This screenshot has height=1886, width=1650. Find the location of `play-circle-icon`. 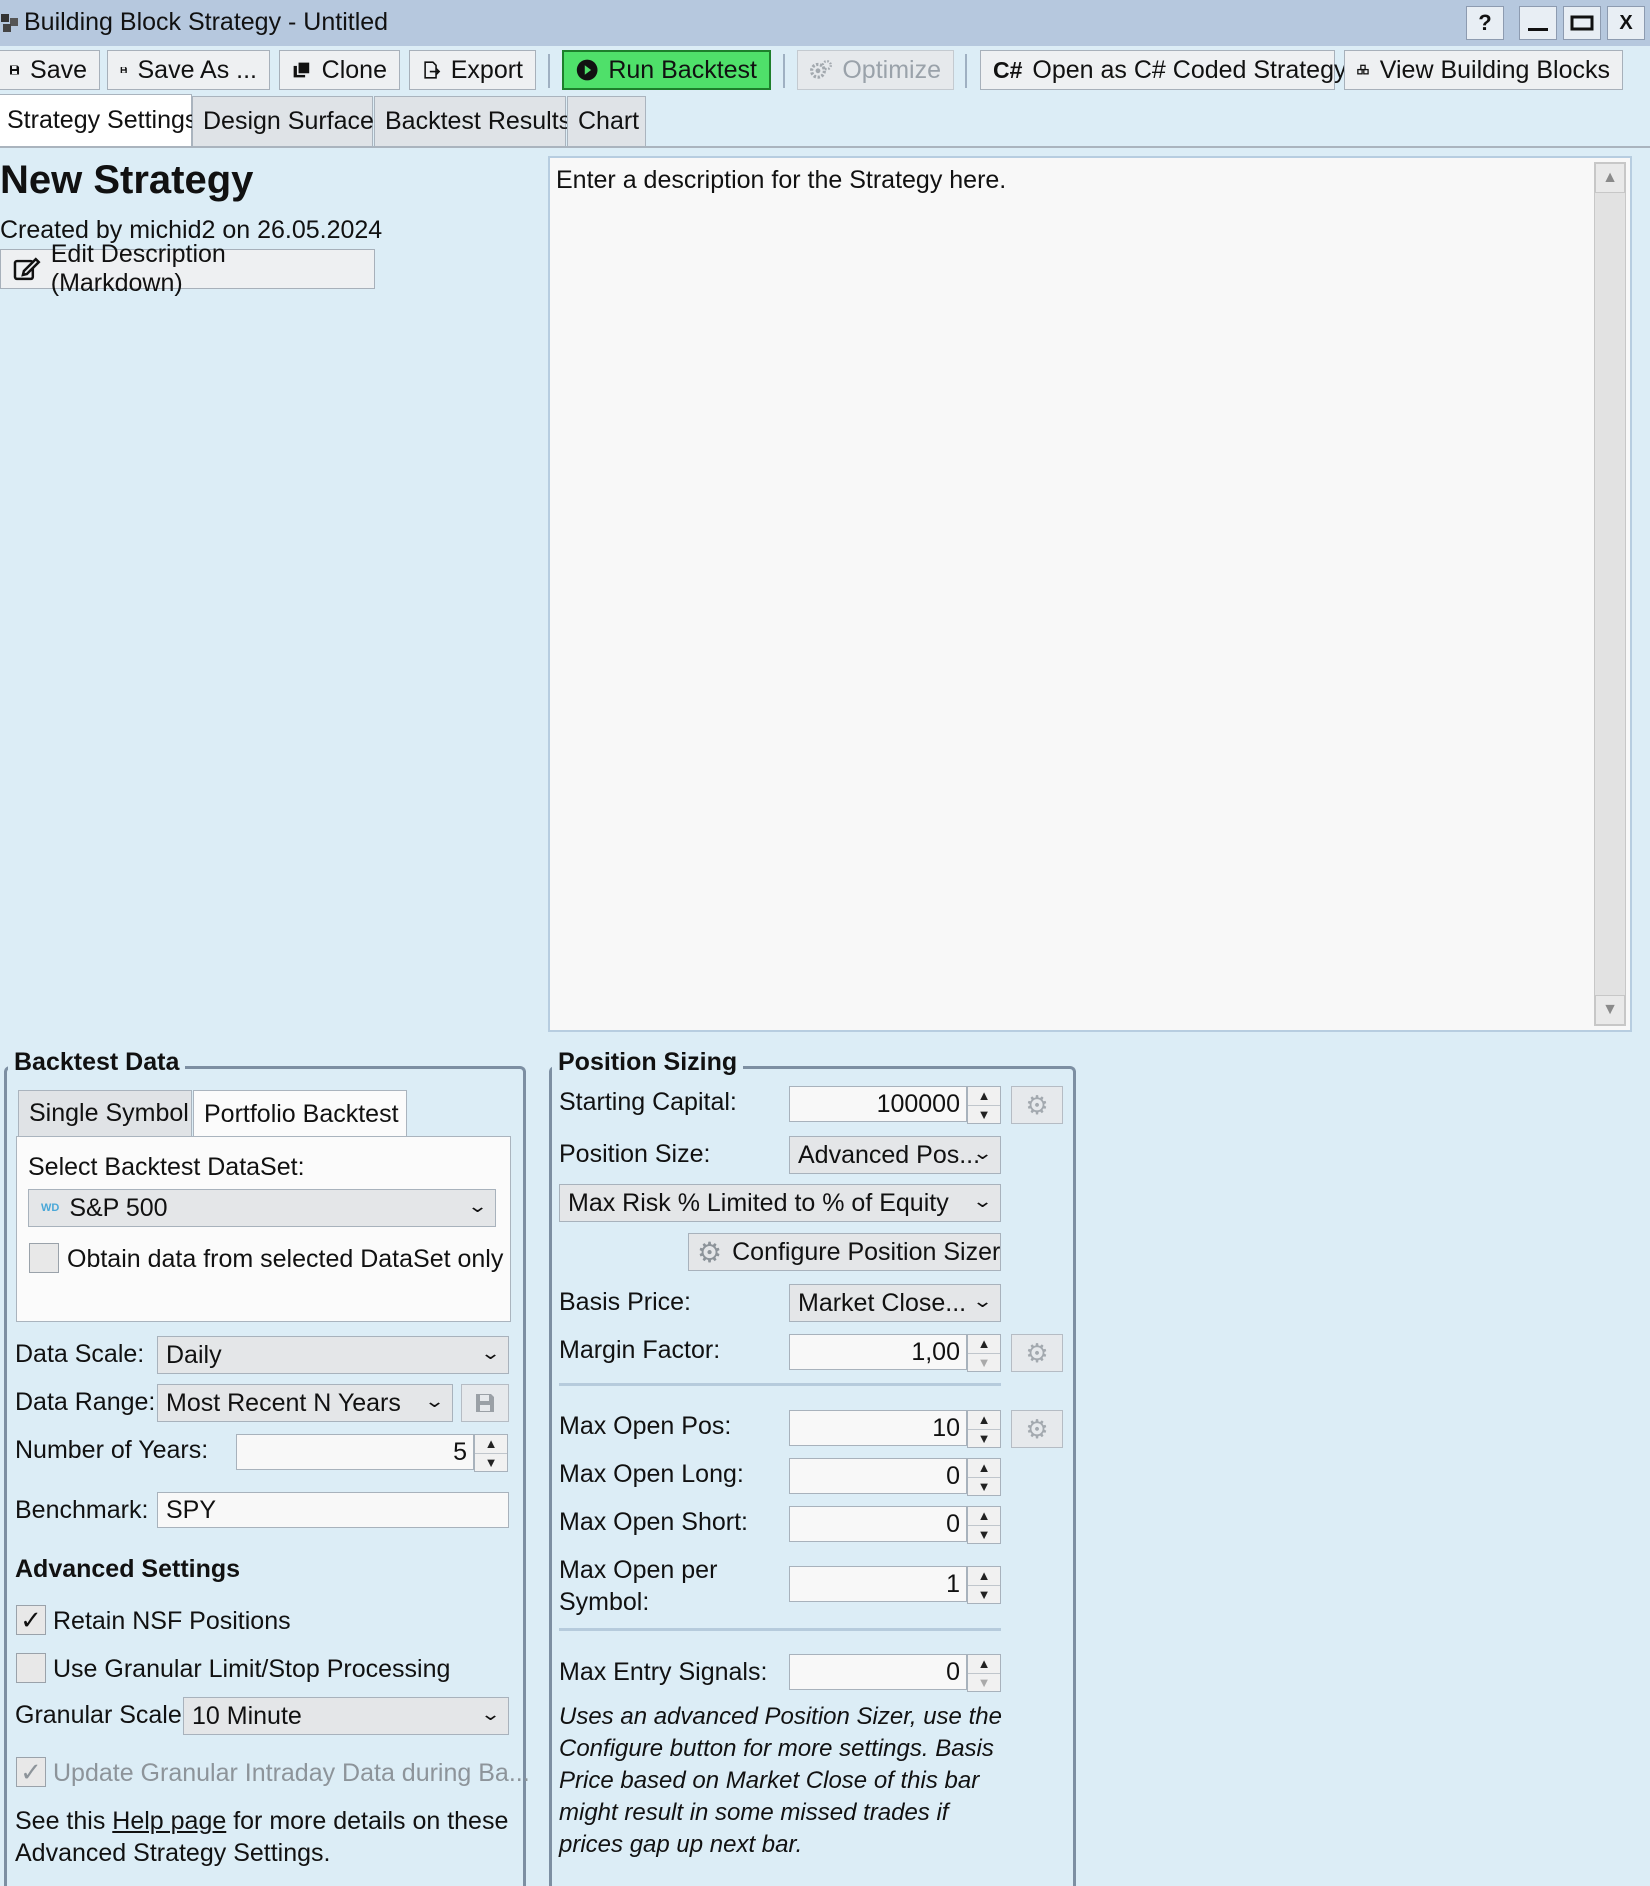

play-circle-icon is located at coordinates (587, 70).